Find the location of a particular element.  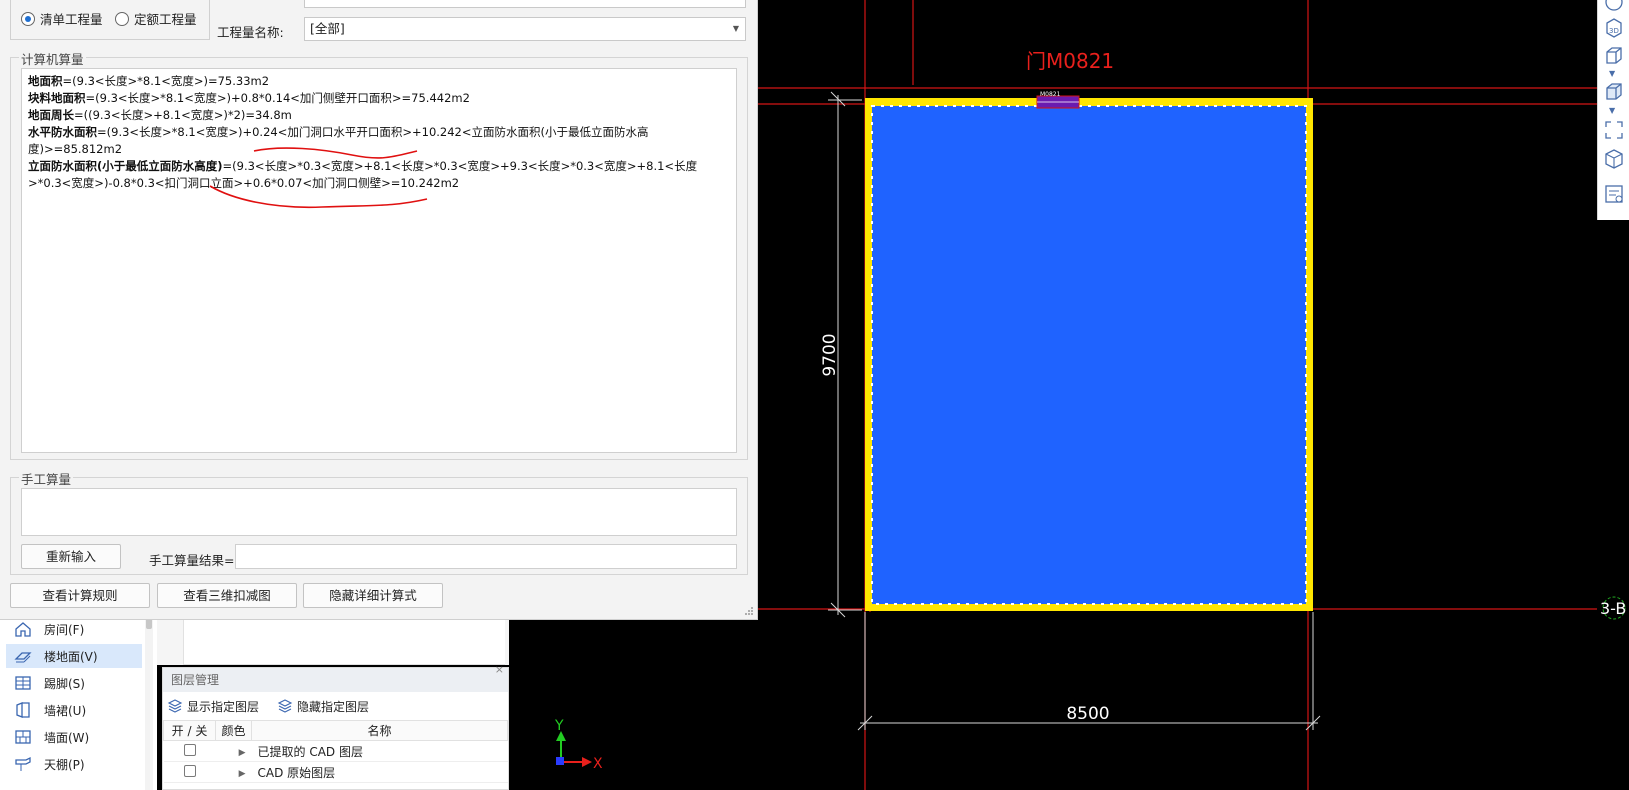

nav-item-room: 房间(F) is located at coordinates (74, 629).